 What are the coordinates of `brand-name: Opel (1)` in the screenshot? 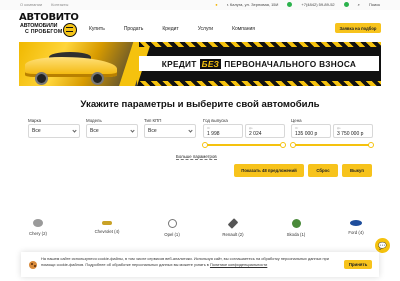 It's located at (172, 234).